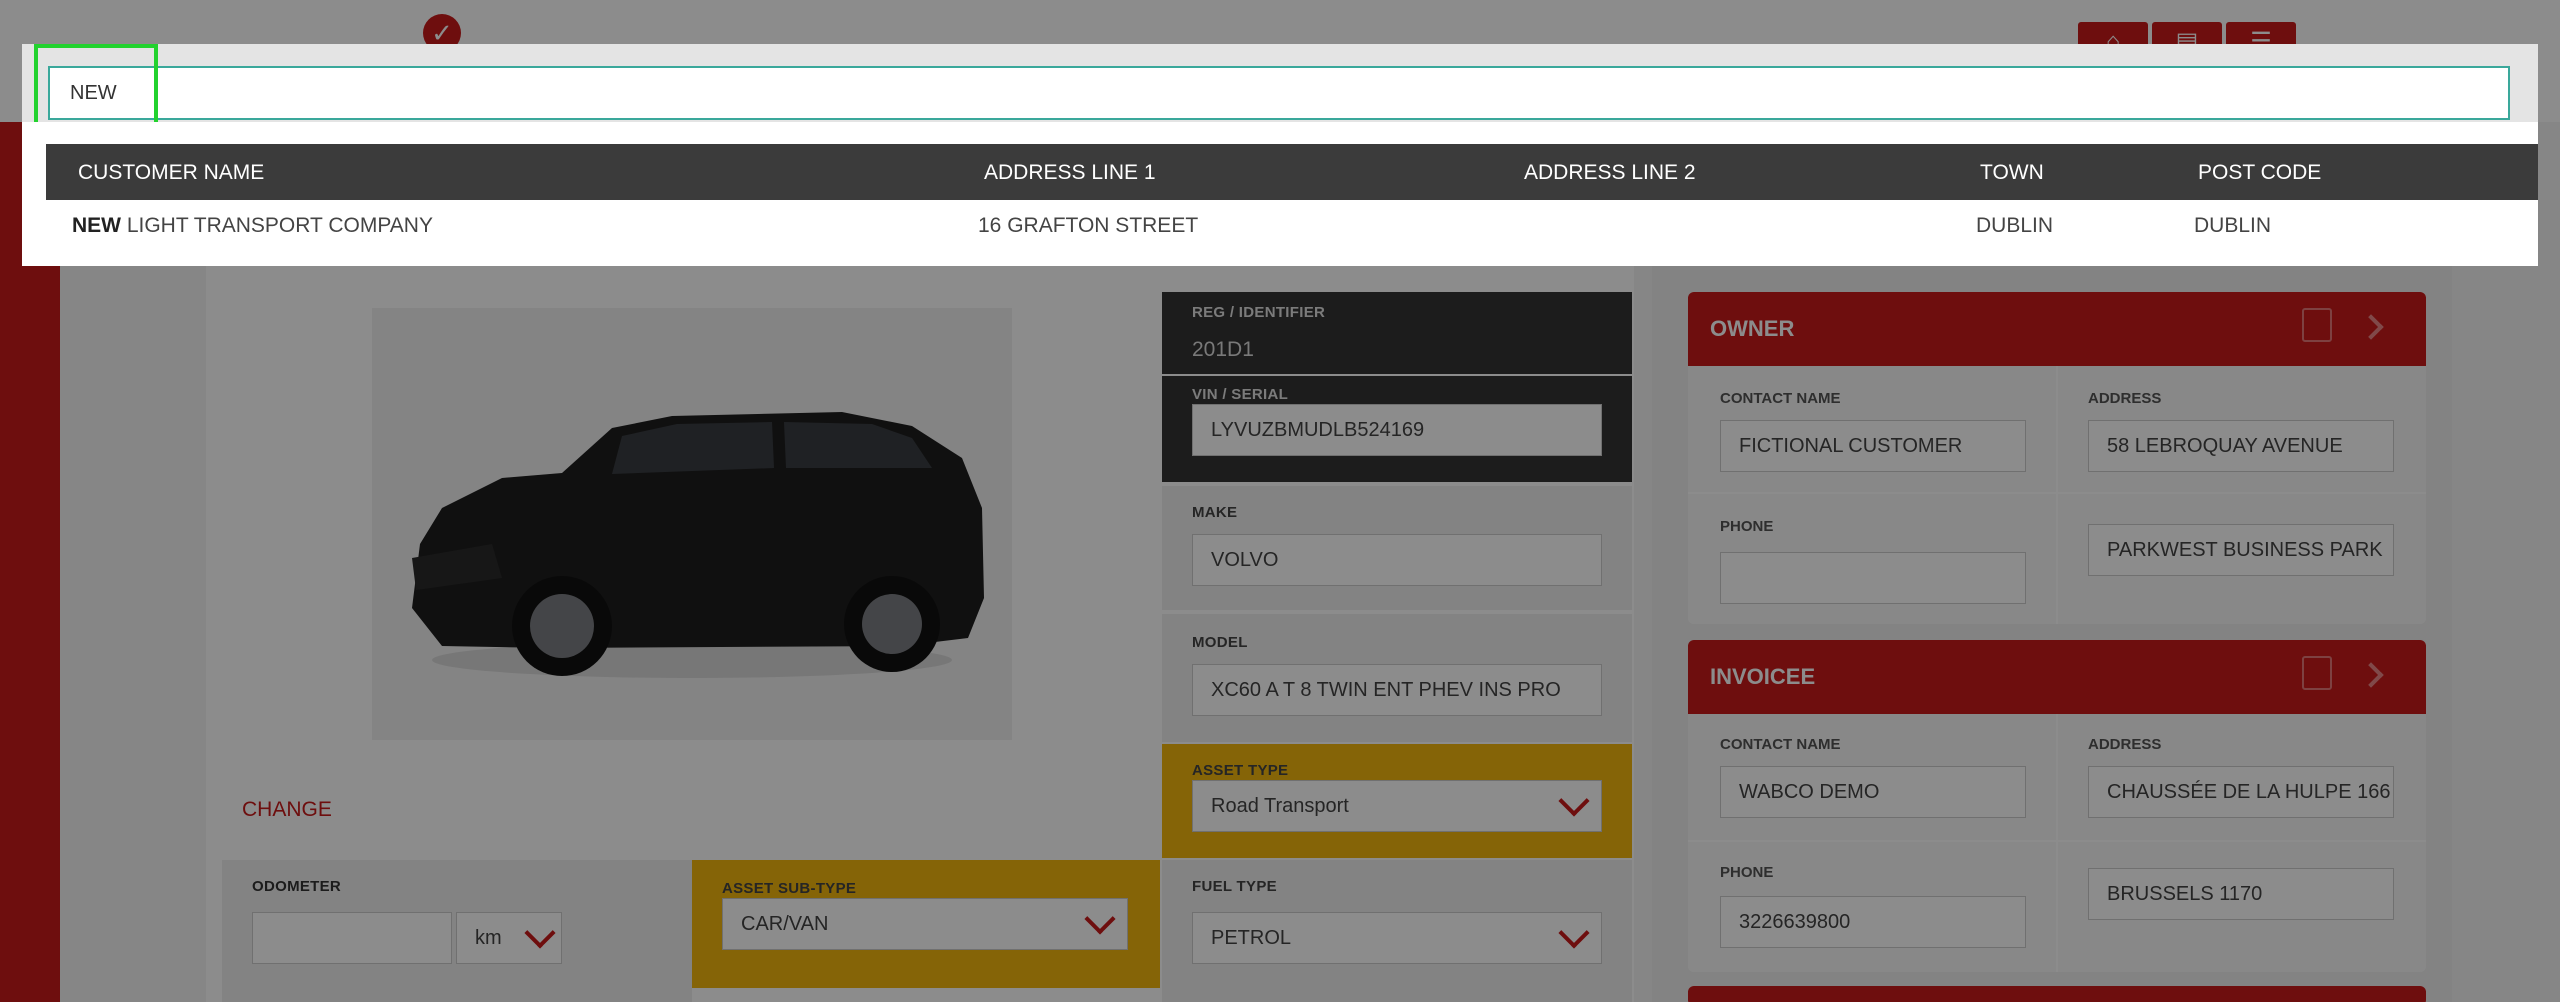 This screenshot has width=2560, height=1002. What do you see at coordinates (96, 225) in the screenshot?
I see `match-highlight: NEW` at bounding box center [96, 225].